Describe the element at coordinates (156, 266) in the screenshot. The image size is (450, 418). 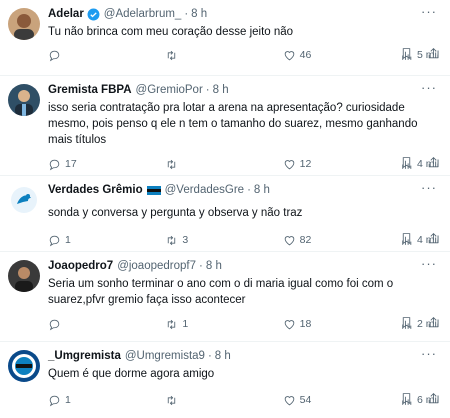
I see `author-handle: @joaopedropf7` at that location.